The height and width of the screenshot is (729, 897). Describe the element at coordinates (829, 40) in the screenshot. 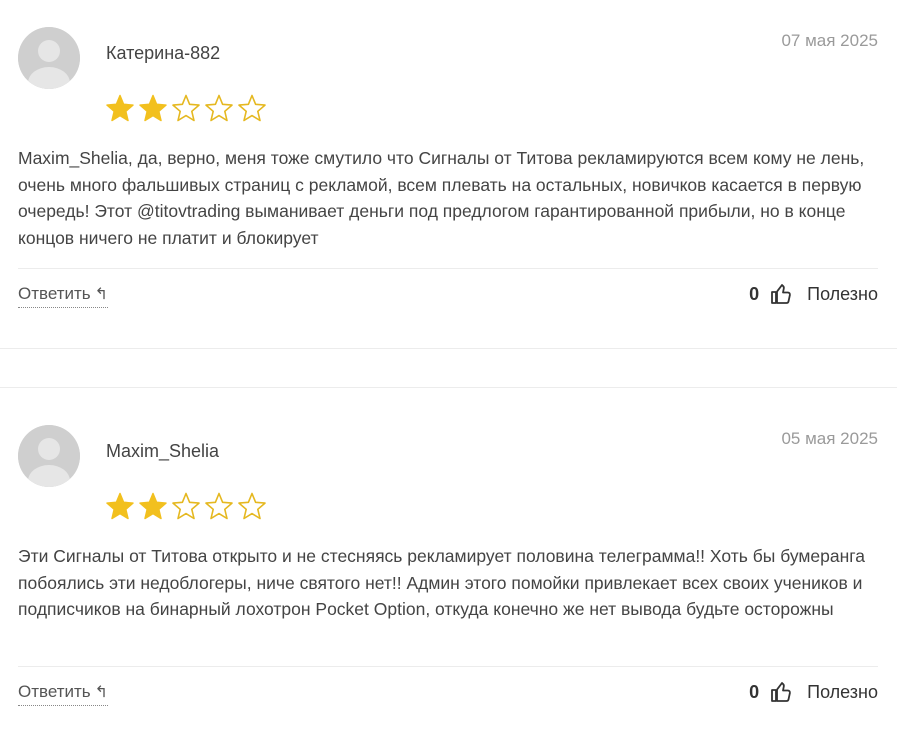

I see `review-date: 07 мая 2025` at that location.